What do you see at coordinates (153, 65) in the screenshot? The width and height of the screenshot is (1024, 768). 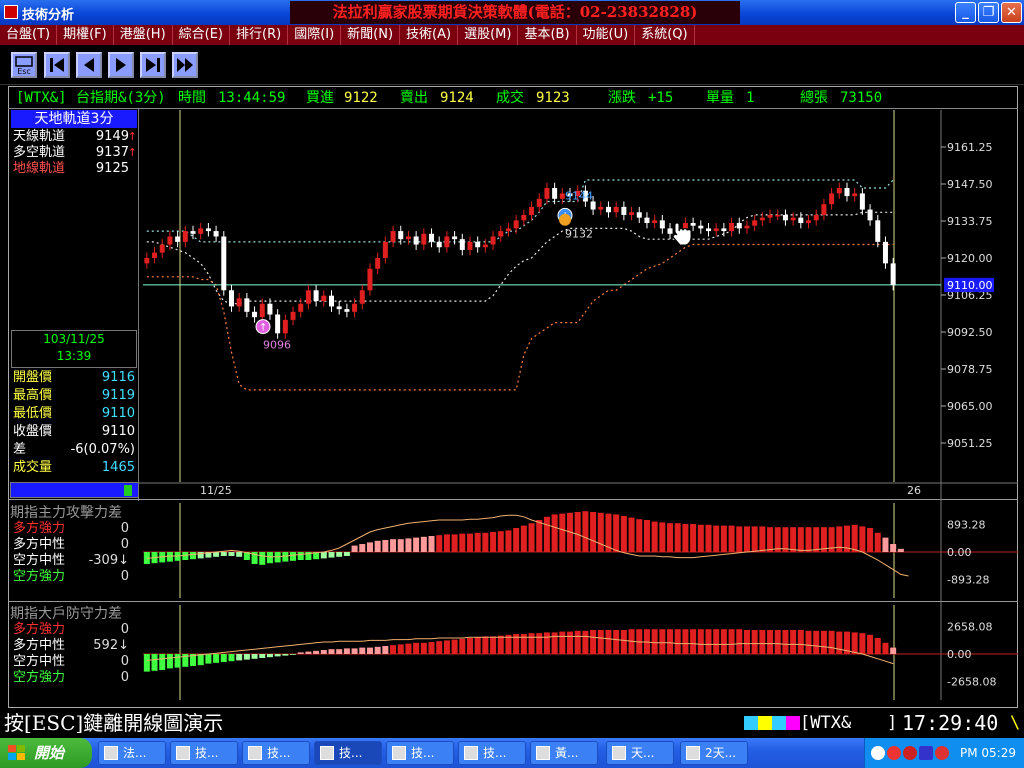 I see `last-button` at bounding box center [153, 65].